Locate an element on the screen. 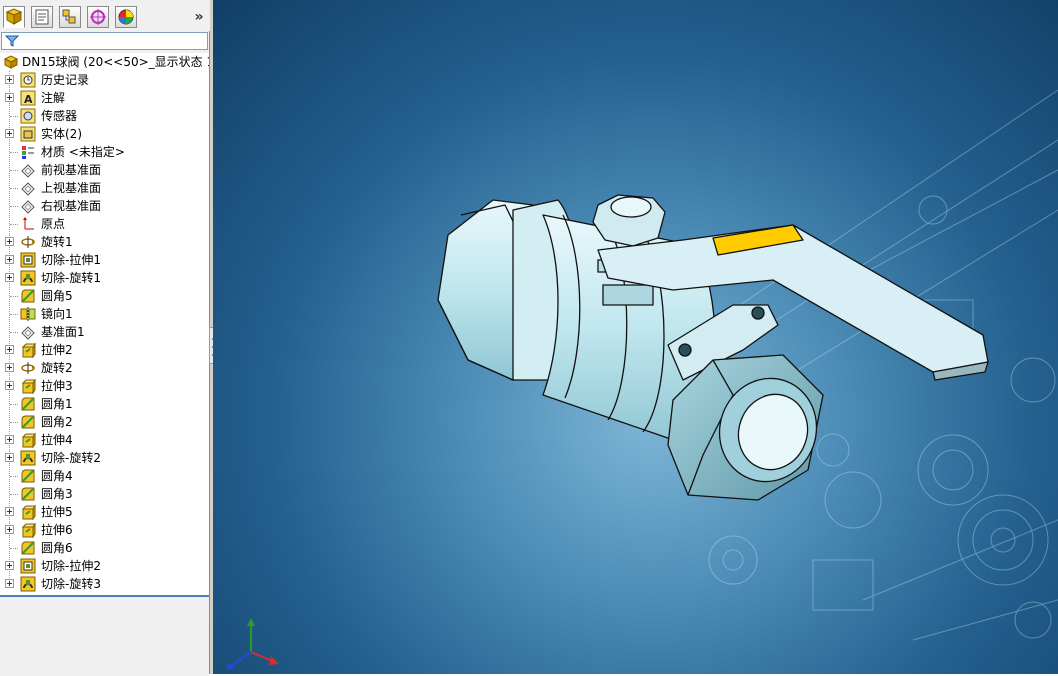 Image resolution: width=1058 pixels, height=676 pixels. tree-item: 原点 is located at coordinates (104, 224).